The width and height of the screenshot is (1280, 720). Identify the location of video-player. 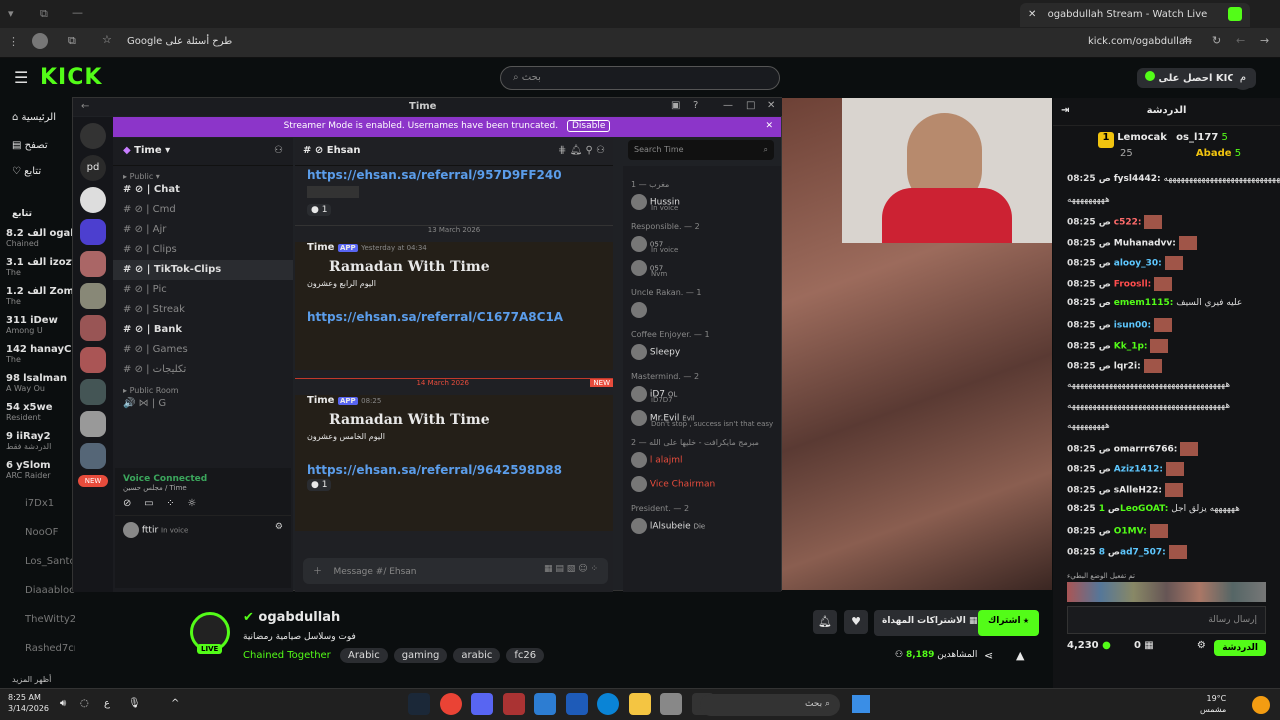
(917, 344).